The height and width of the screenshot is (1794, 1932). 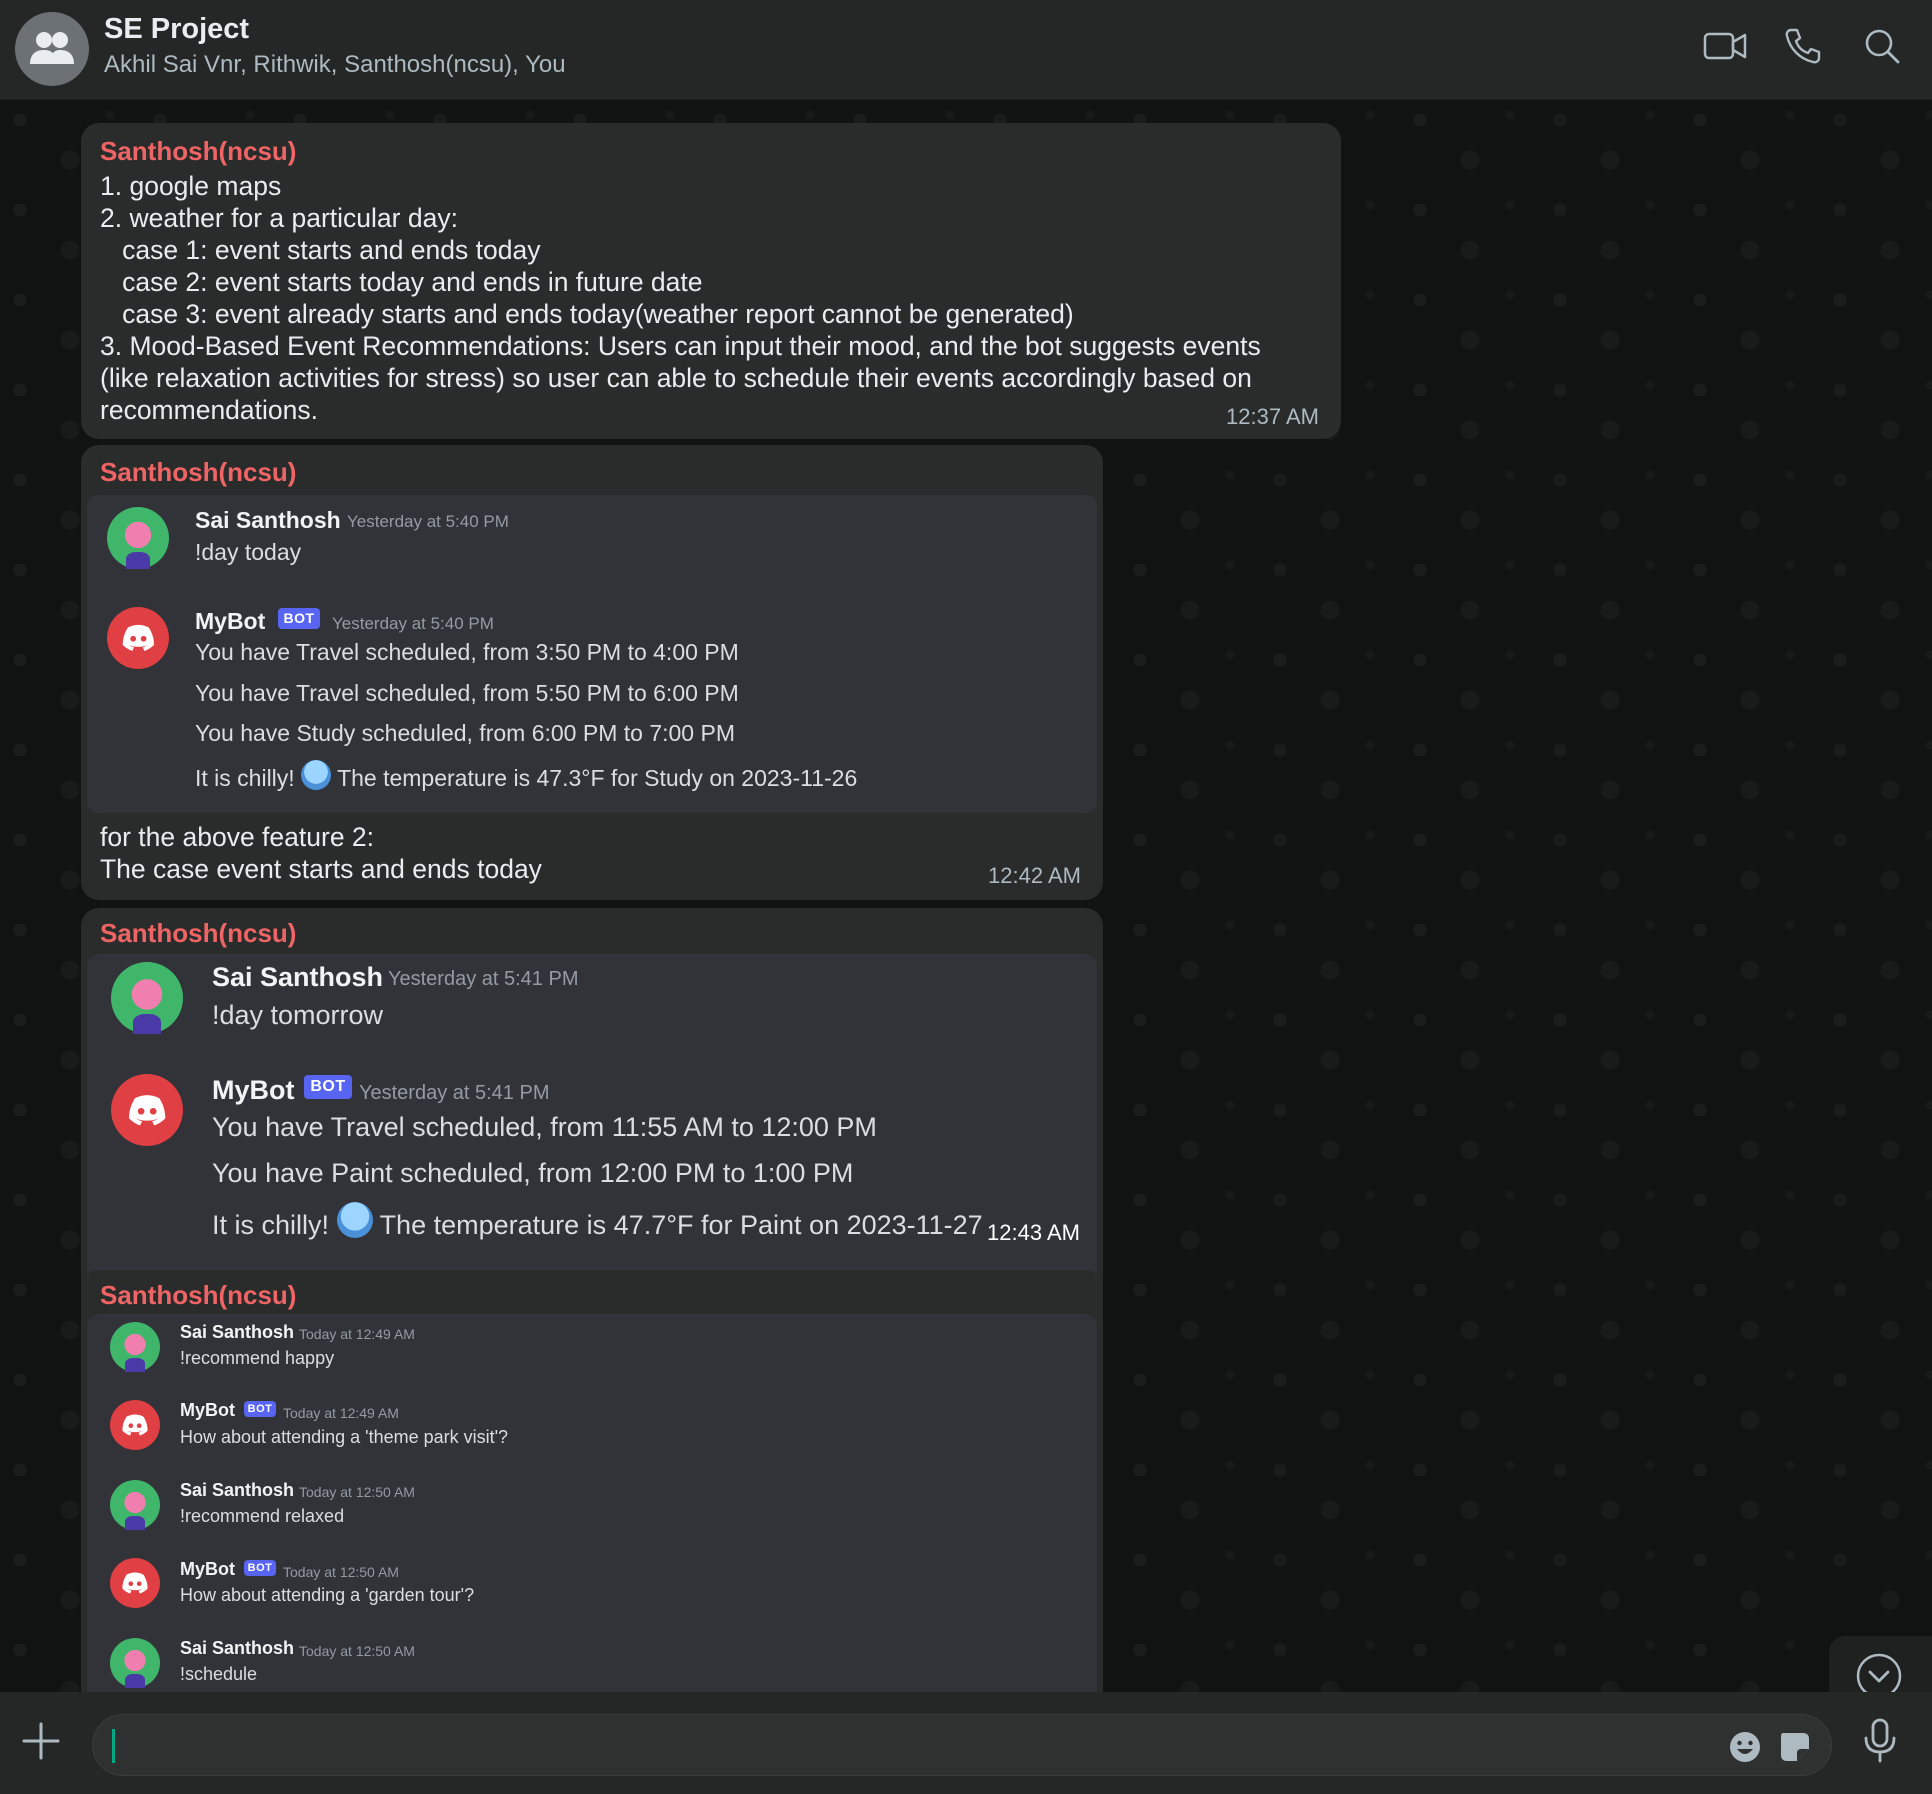 I want to click on microphone-icon, so click(x=1880, y=1741).